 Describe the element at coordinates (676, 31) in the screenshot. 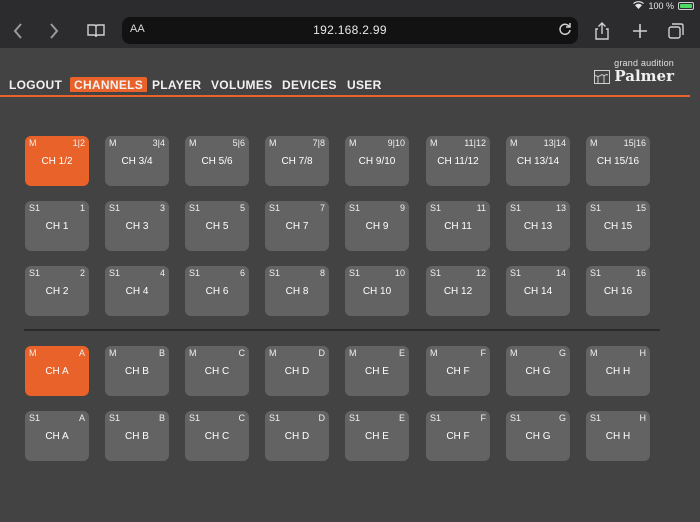

I see `tabs-icon` at that location.